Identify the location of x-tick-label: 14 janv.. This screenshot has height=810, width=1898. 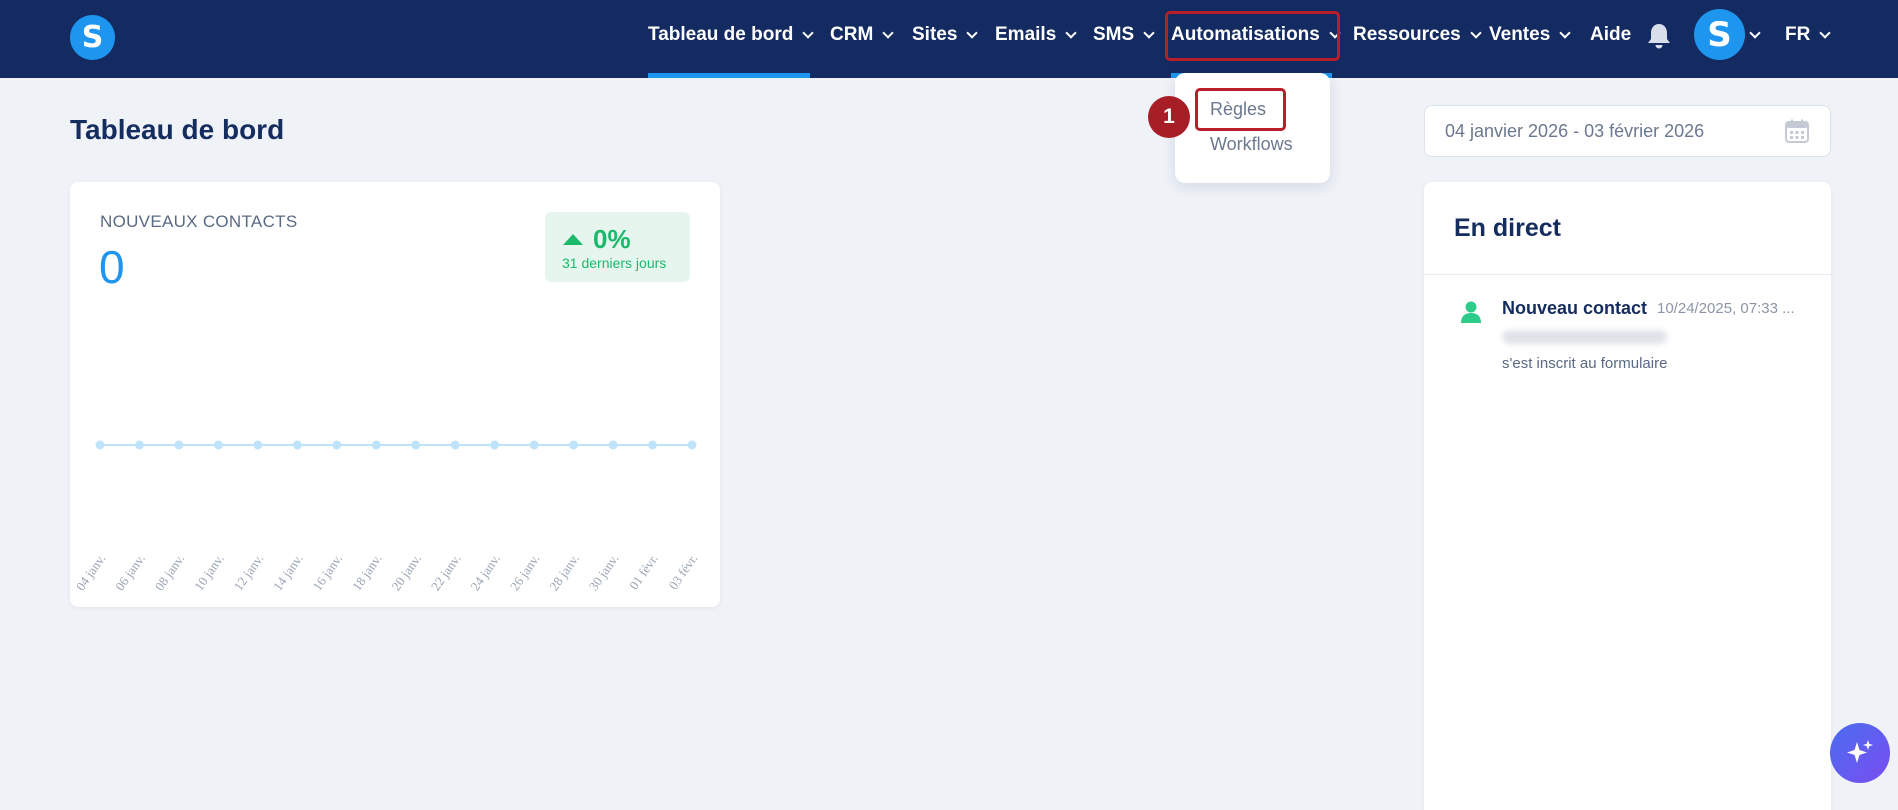
(288, 572).